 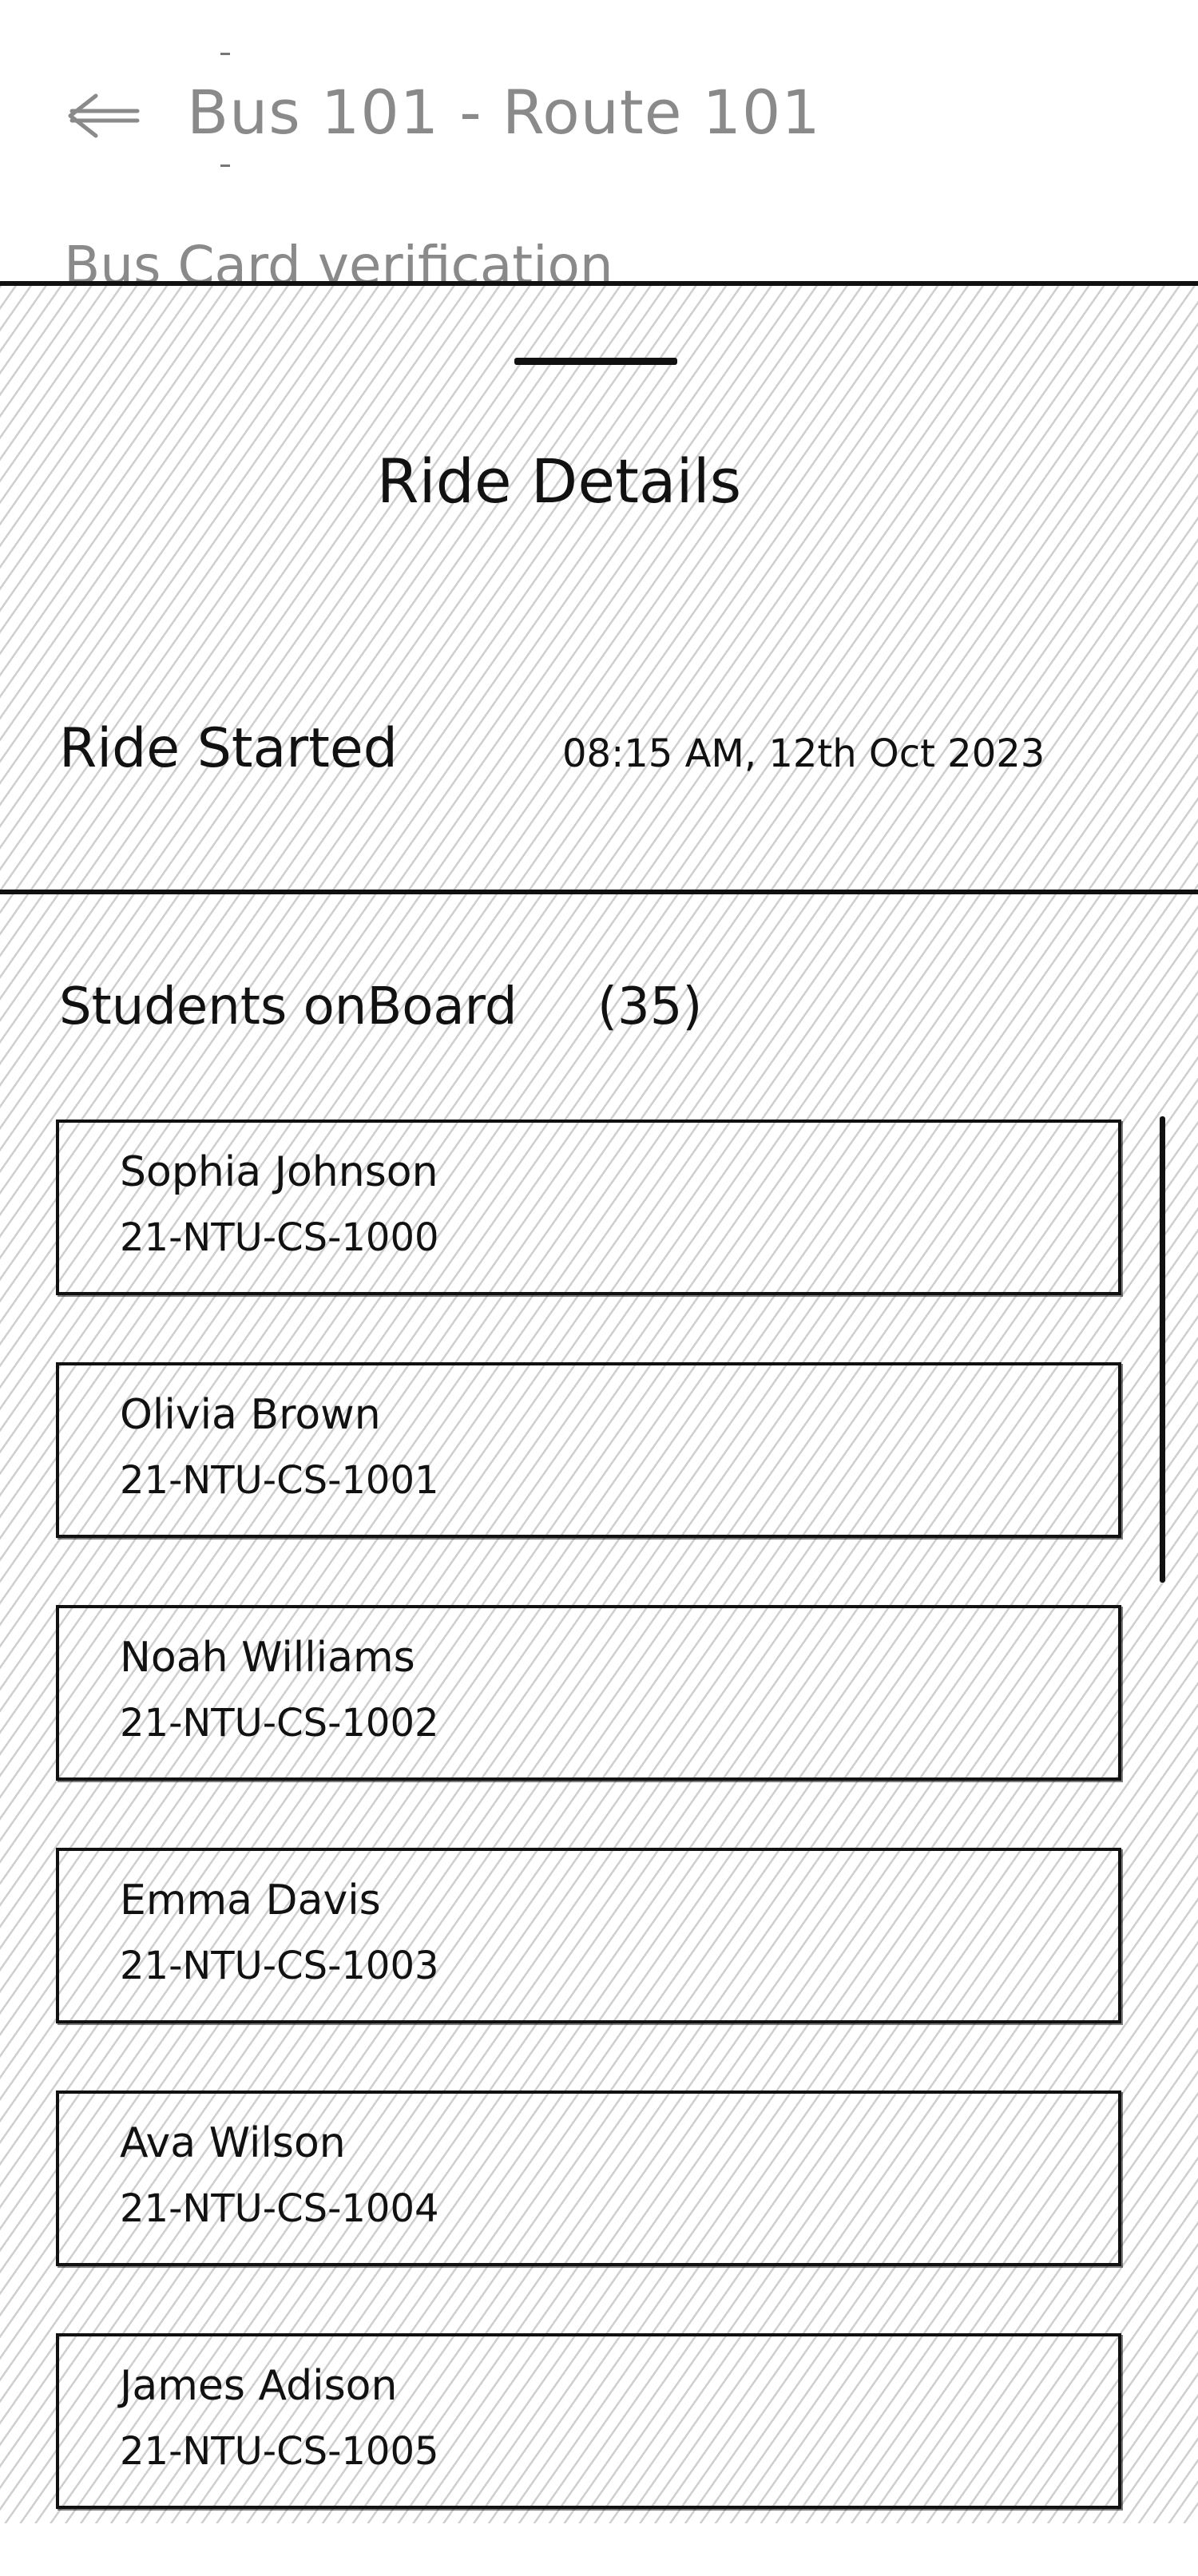 I want to click on back-button, so click(x=104, y=116).